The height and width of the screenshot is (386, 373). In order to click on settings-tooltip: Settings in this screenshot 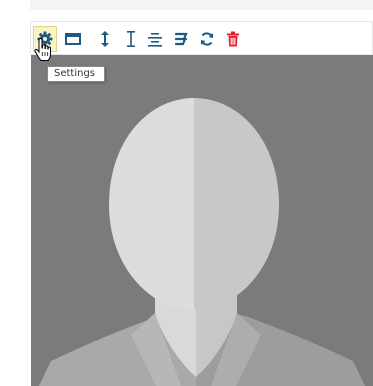, I will do `click(76, 74)`.